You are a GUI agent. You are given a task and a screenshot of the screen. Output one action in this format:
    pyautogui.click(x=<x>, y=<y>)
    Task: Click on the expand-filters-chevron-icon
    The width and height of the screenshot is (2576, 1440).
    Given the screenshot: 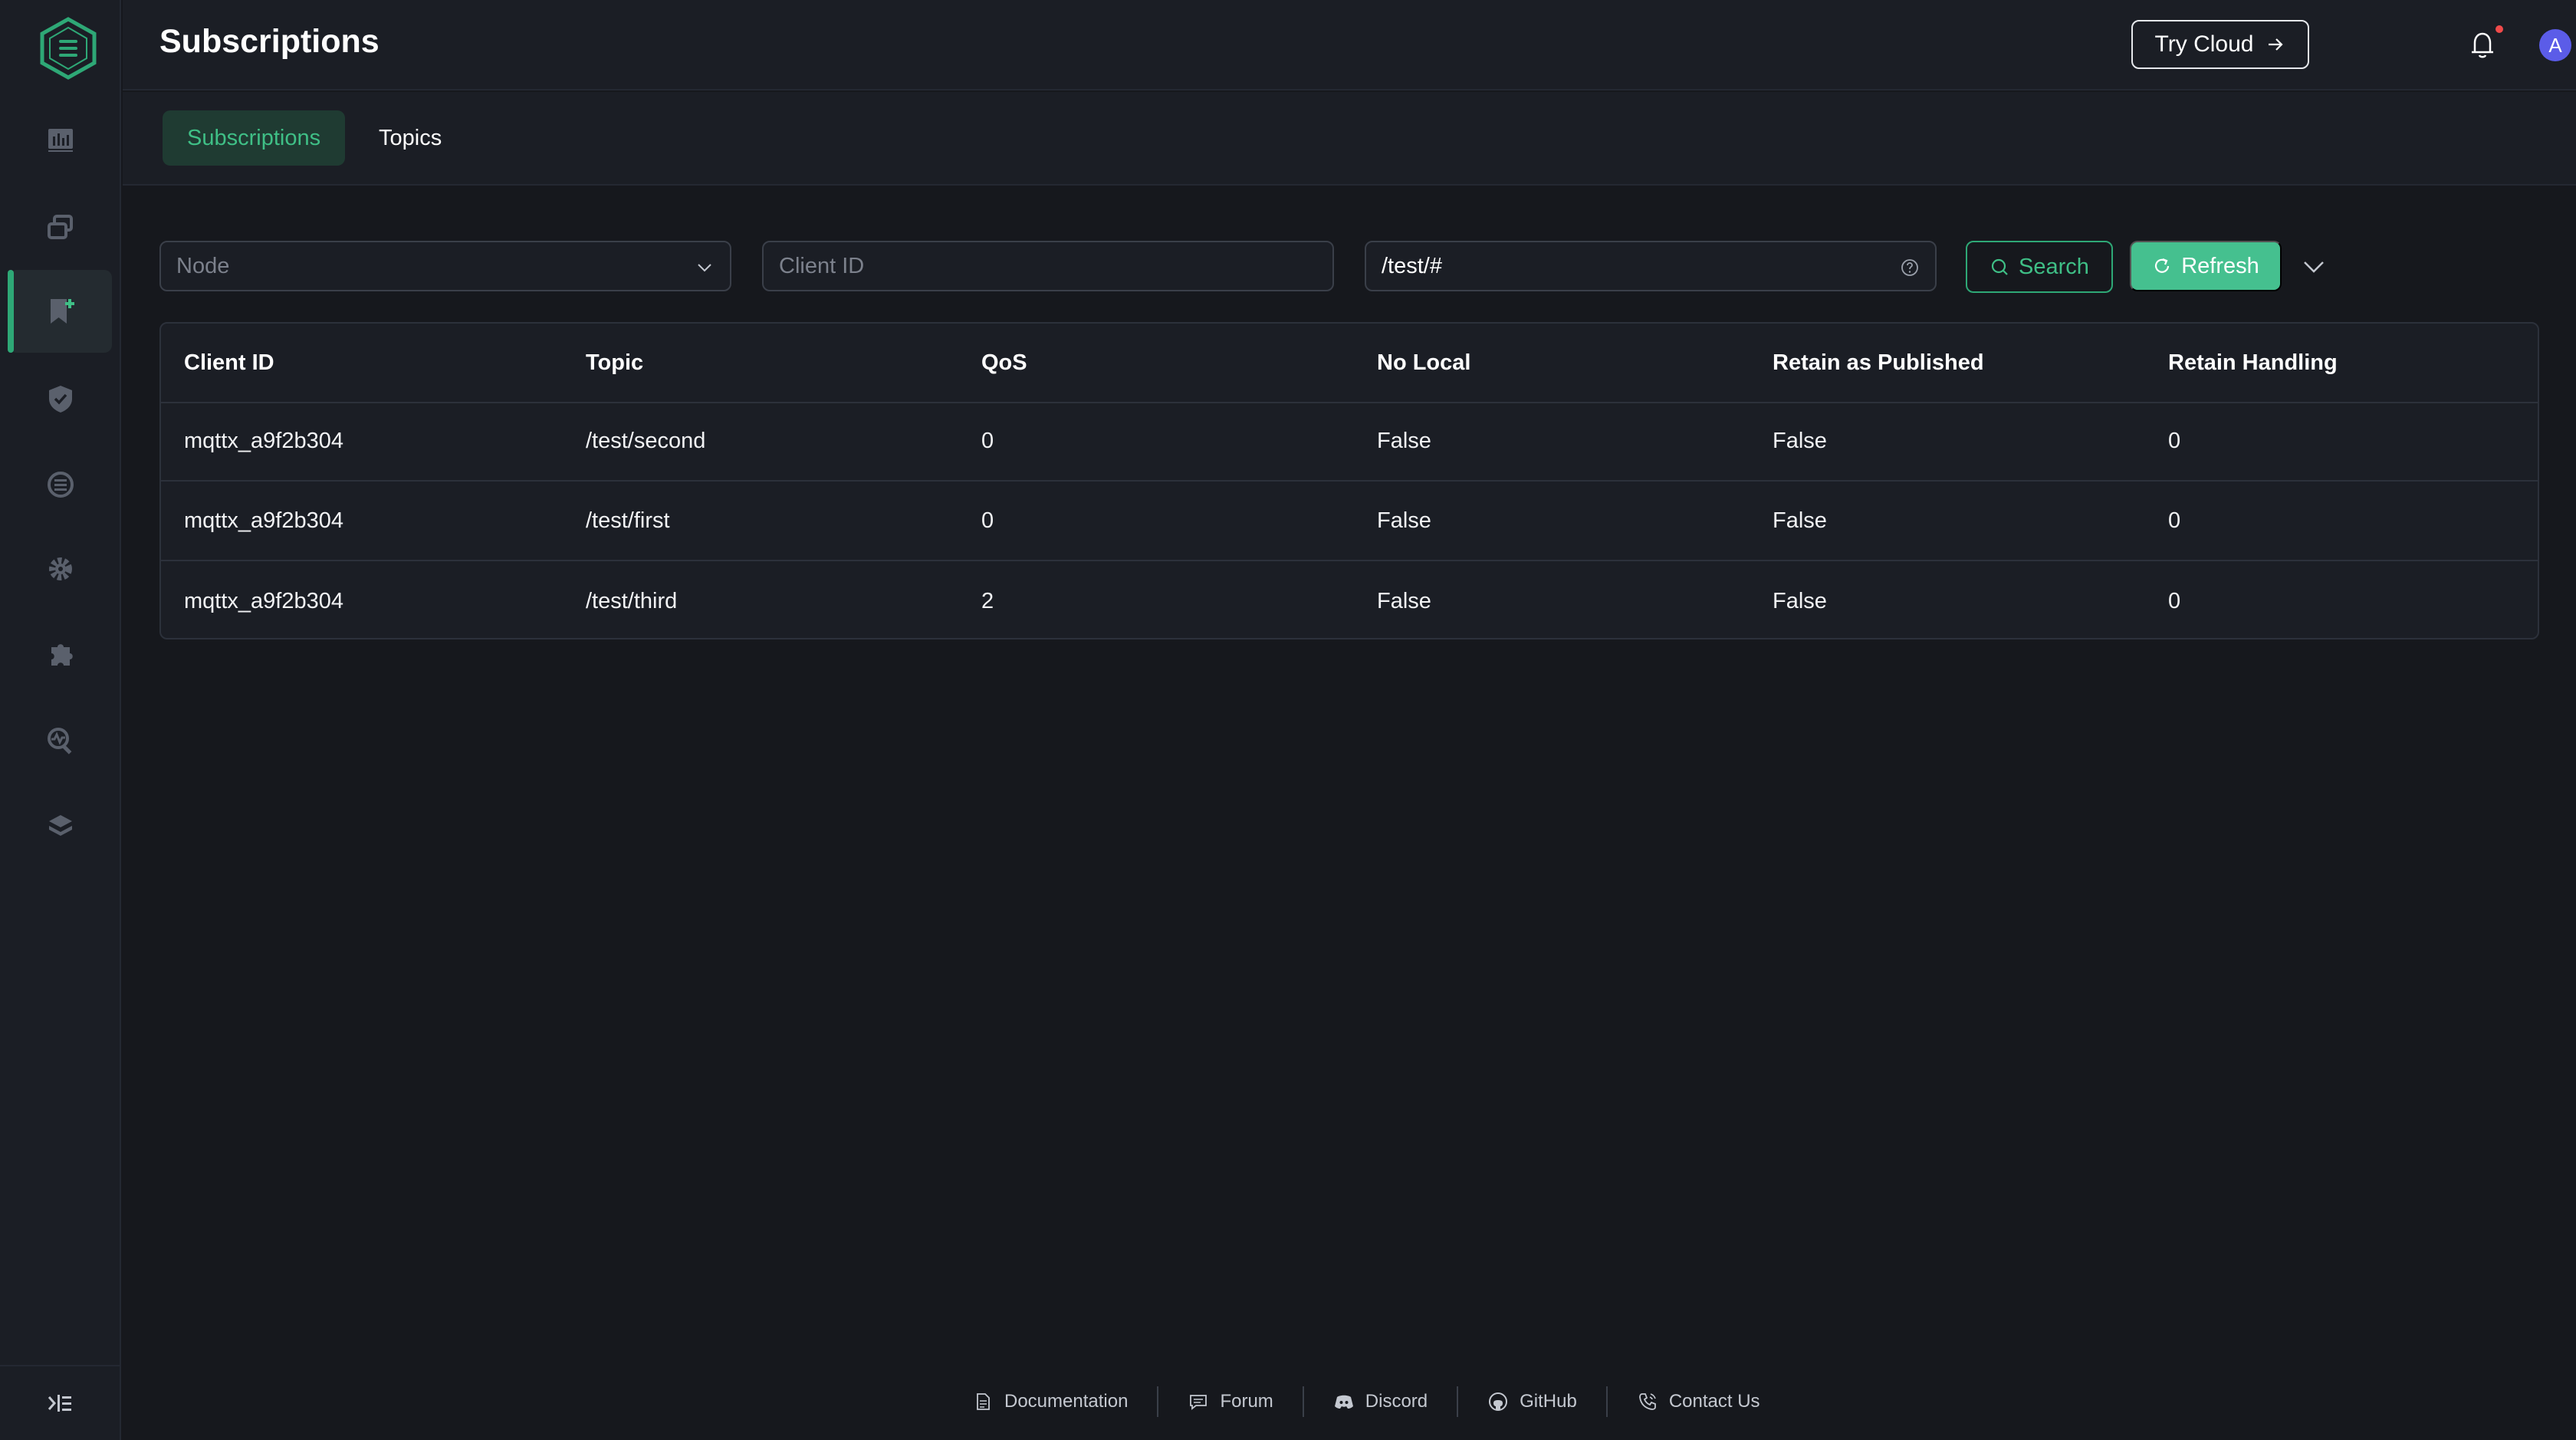 What is the action you would take?
    pyautogui.click(x=2314, y=267)
    